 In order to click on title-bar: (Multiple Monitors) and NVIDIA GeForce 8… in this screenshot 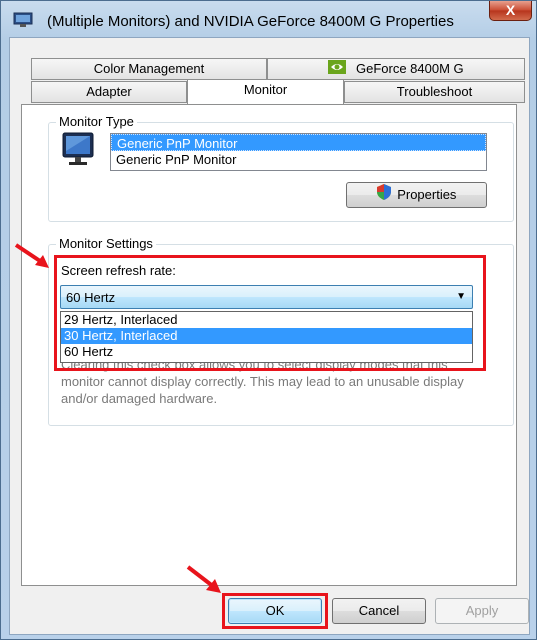, I will do `click(268, 19)`.